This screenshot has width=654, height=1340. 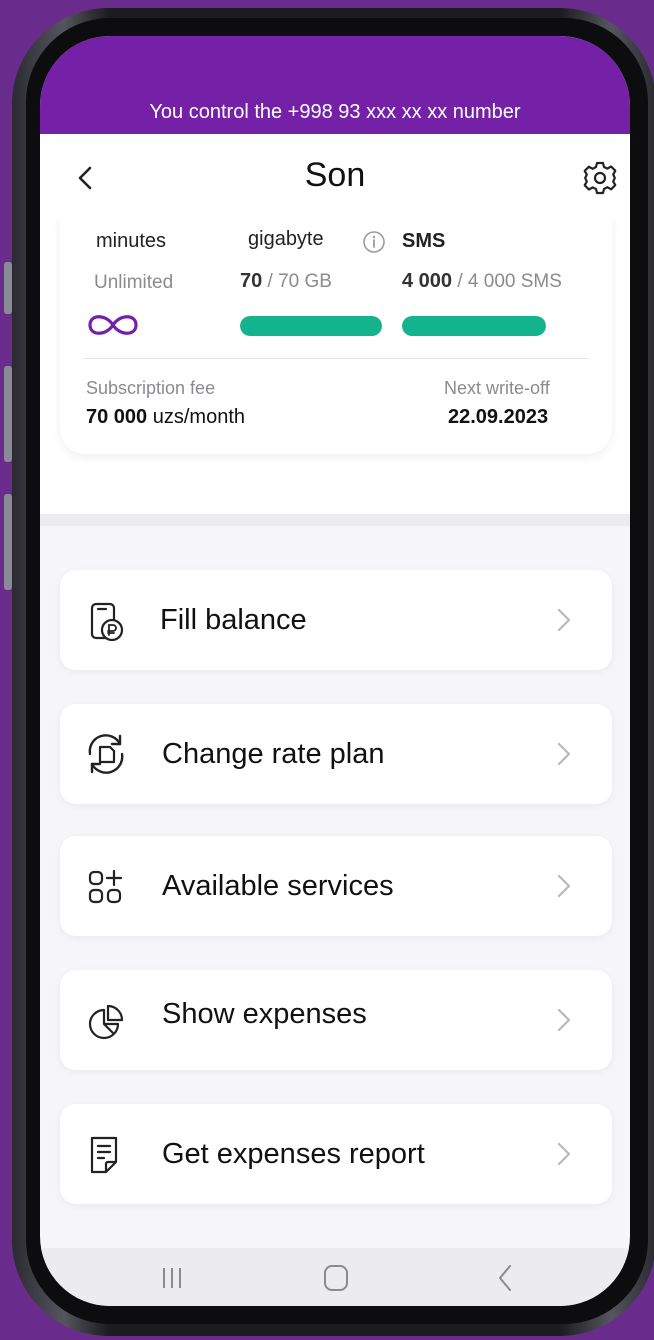 I want to click on menu-item-show-expenses: Show expenses, so click(x=336, y=1020).